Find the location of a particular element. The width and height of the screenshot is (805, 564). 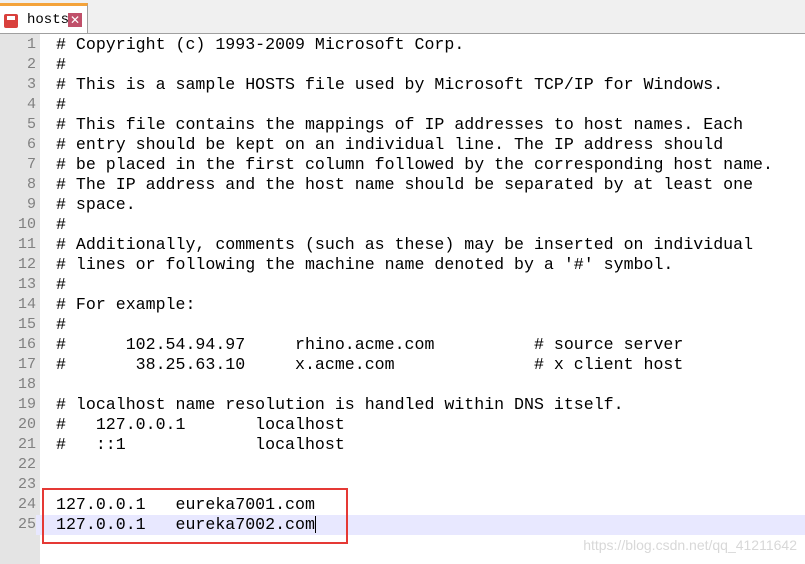

editor-line: 14 # For example: is located at coordinates (402, 305).